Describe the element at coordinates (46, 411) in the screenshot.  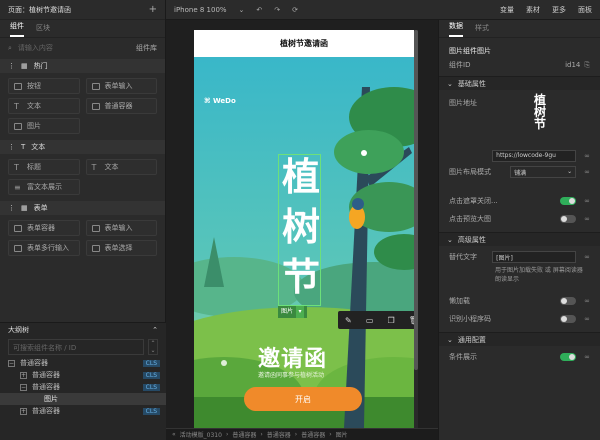
I see `tree-node-name: 普通容器` at that location.